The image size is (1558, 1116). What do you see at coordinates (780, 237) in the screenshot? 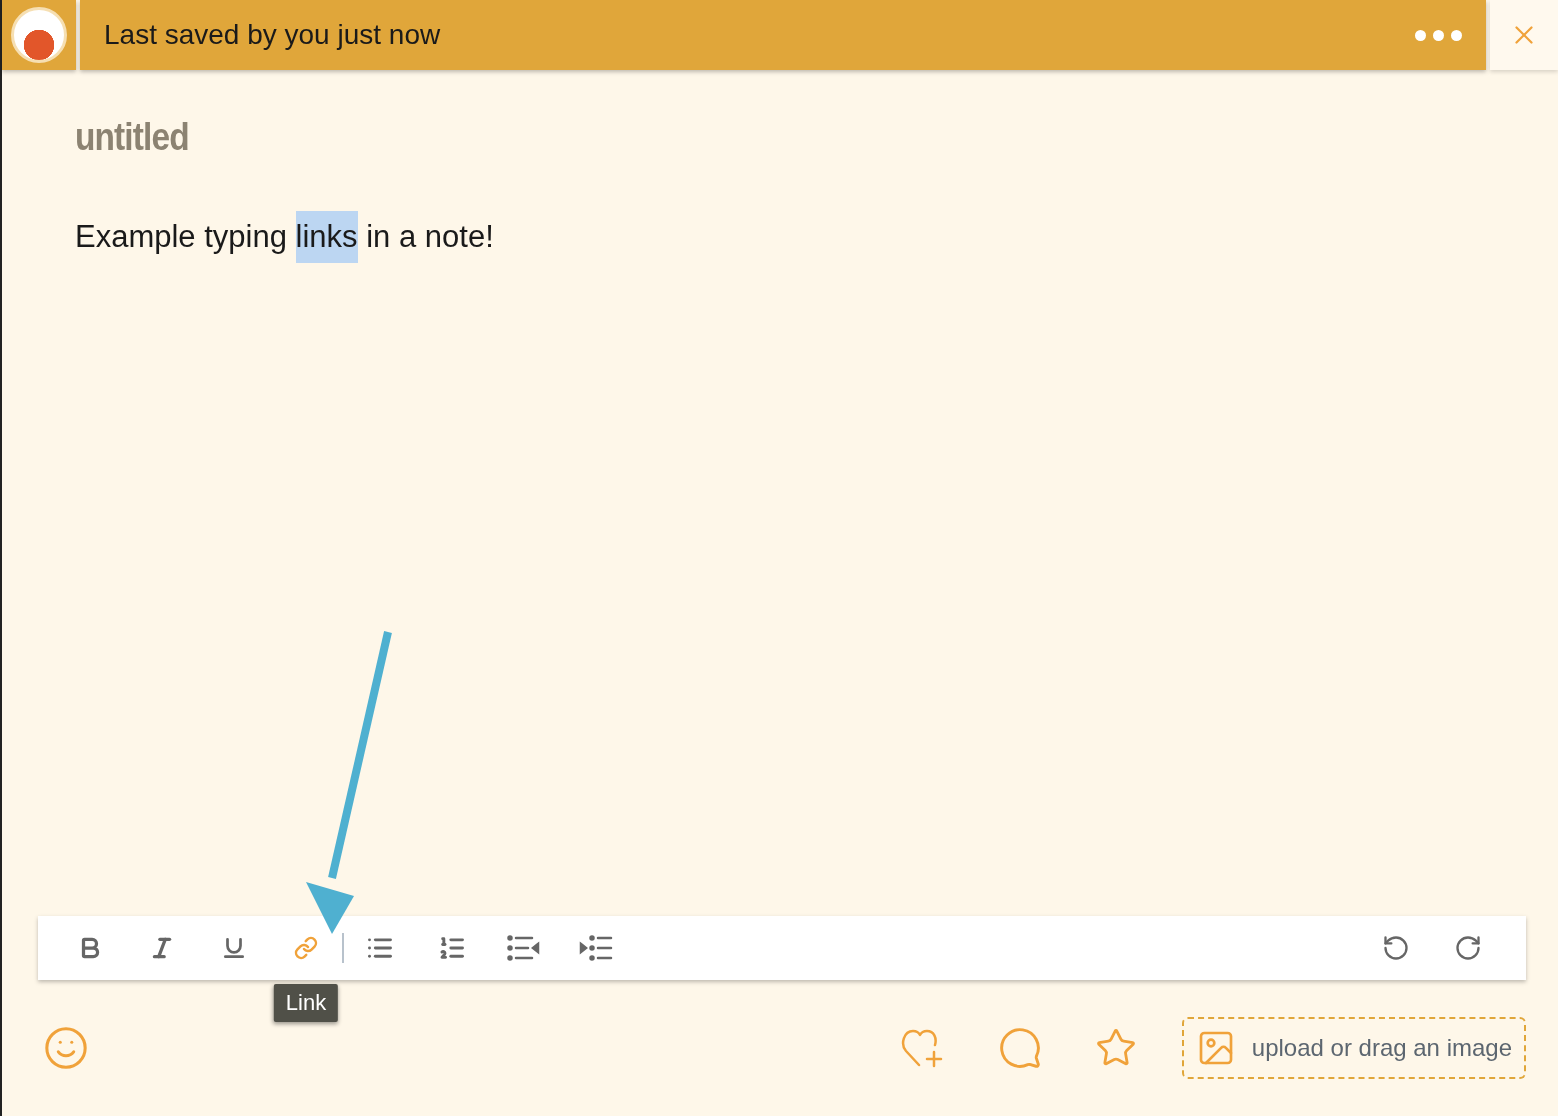
I see `note-text: Example typing links in a note!` at bounding box center [780, 237].